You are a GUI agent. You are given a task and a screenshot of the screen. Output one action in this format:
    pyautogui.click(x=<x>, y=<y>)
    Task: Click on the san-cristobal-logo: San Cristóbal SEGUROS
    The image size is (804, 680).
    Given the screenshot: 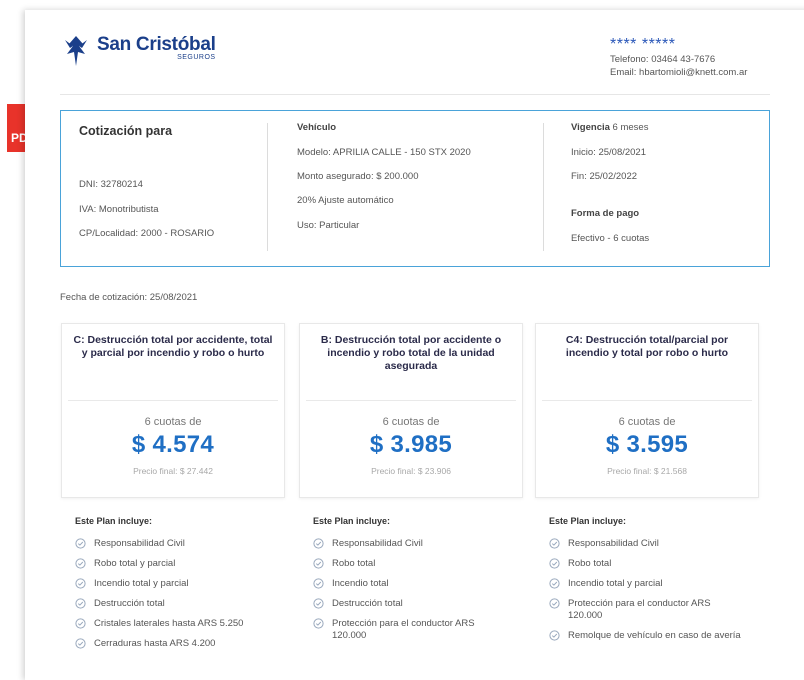 What is the action you would take?
    pyautogui.click(x=138, y=51)
    